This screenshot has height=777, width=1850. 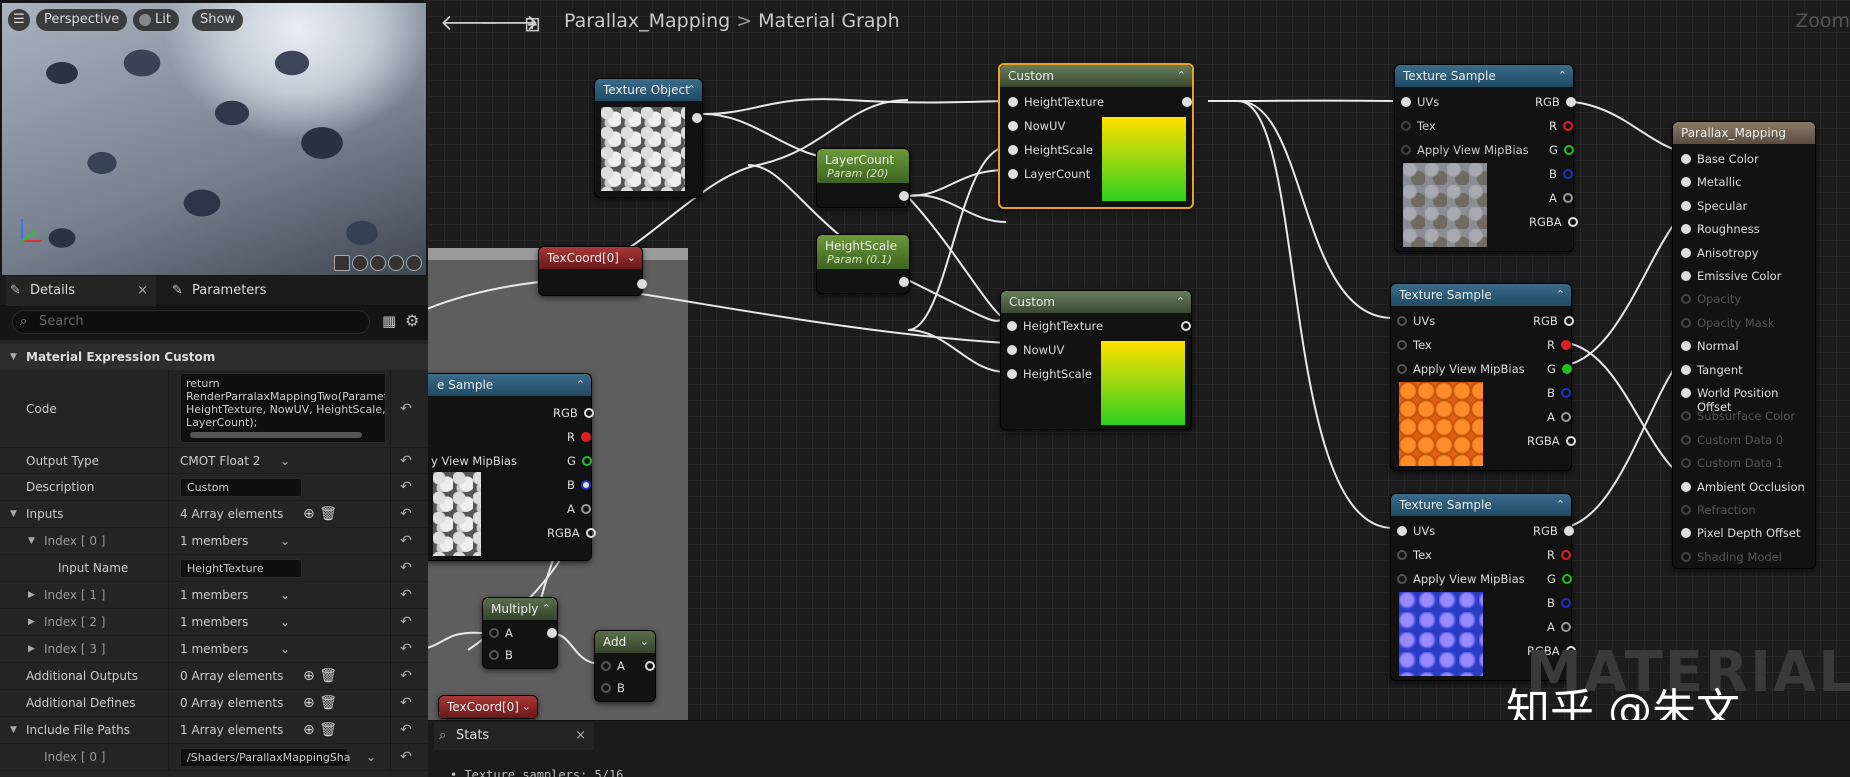 I want to click on gear-icon: ⚙, so click(x=412, y=320).